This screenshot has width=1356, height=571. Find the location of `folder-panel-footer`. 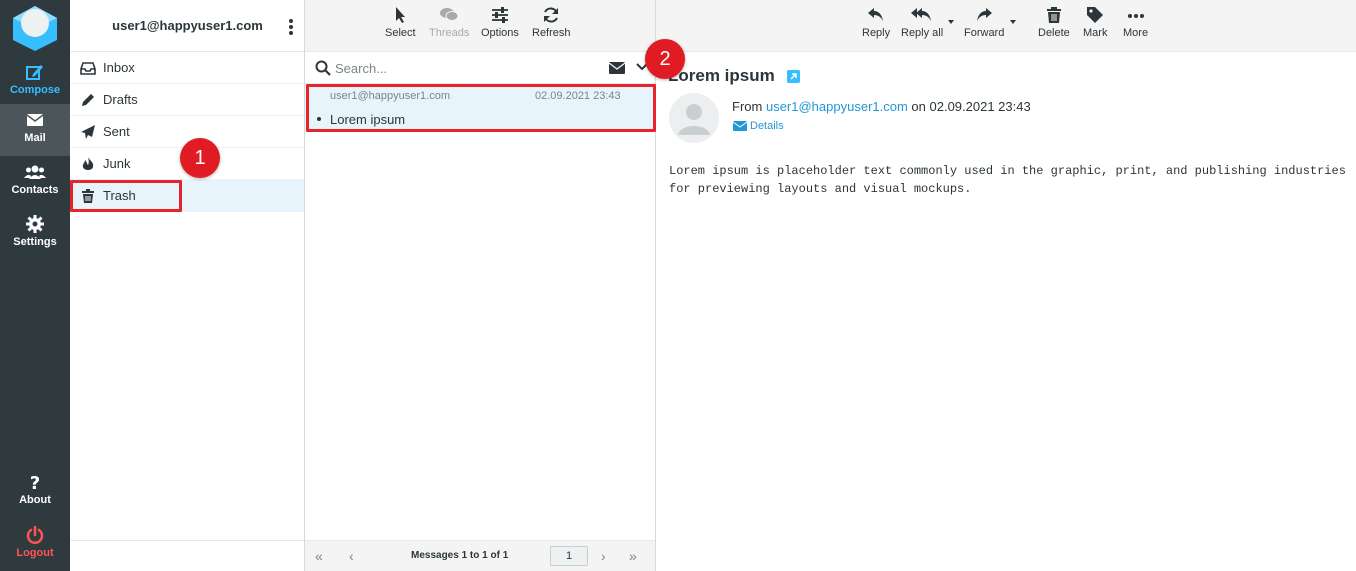

folder-panel-footer is located at coordinates (187, 555).